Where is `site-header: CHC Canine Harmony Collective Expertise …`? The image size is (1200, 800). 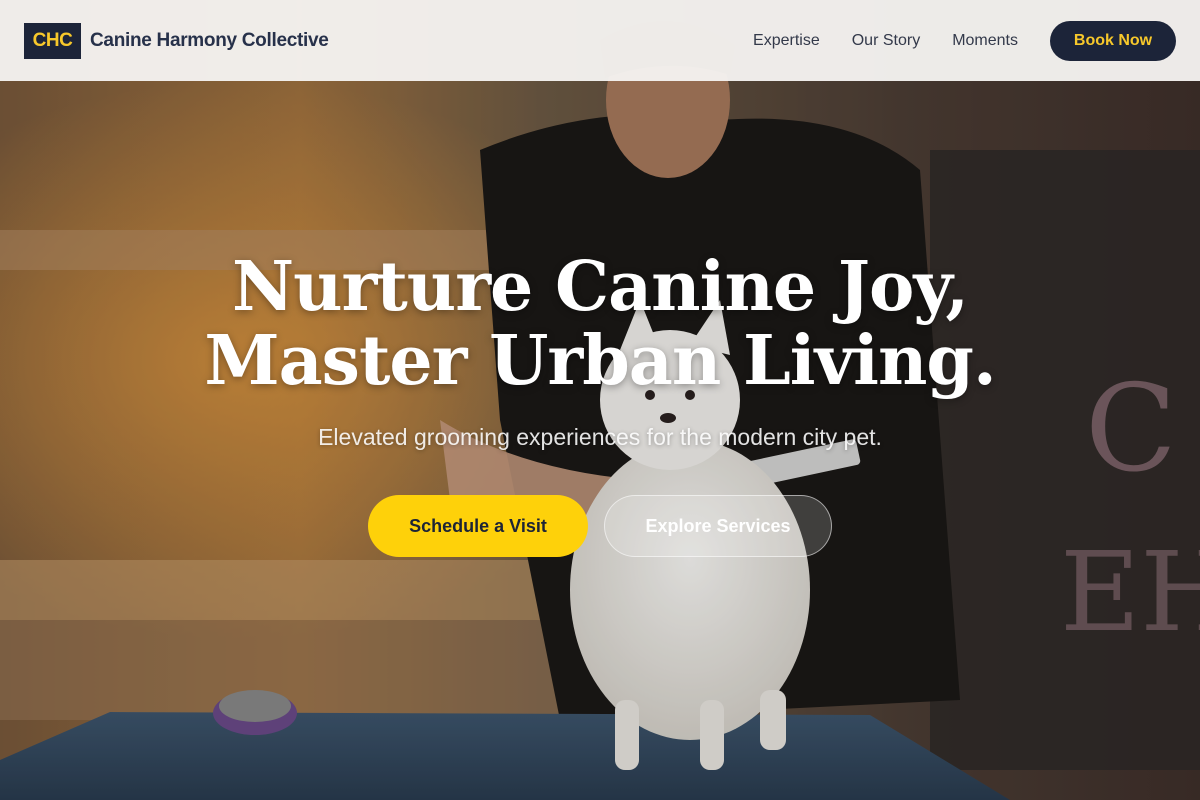
site-header: CHC Canine Harmony Collective Expertise … is located at coordinates (600, 40).